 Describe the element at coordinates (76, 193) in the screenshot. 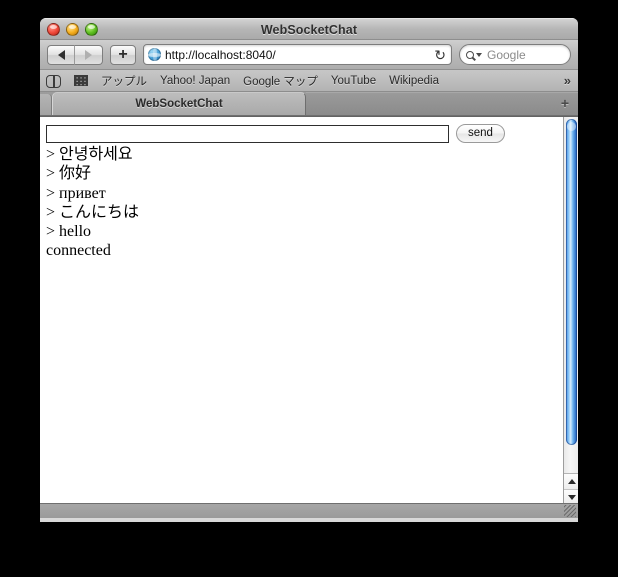

I see `log-line: > привет` at that location.